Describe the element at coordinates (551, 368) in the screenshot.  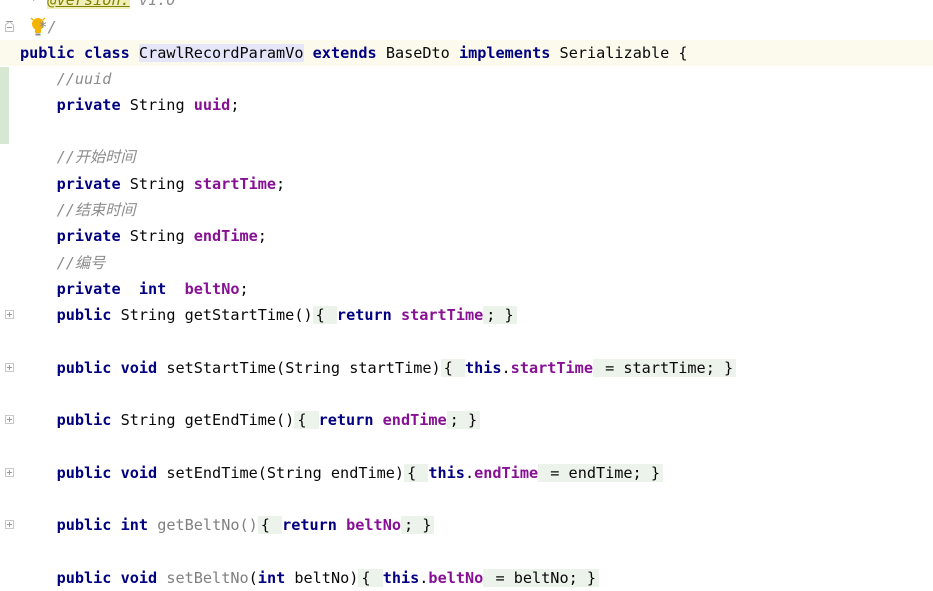
I see `code-token: startTime` at that location.